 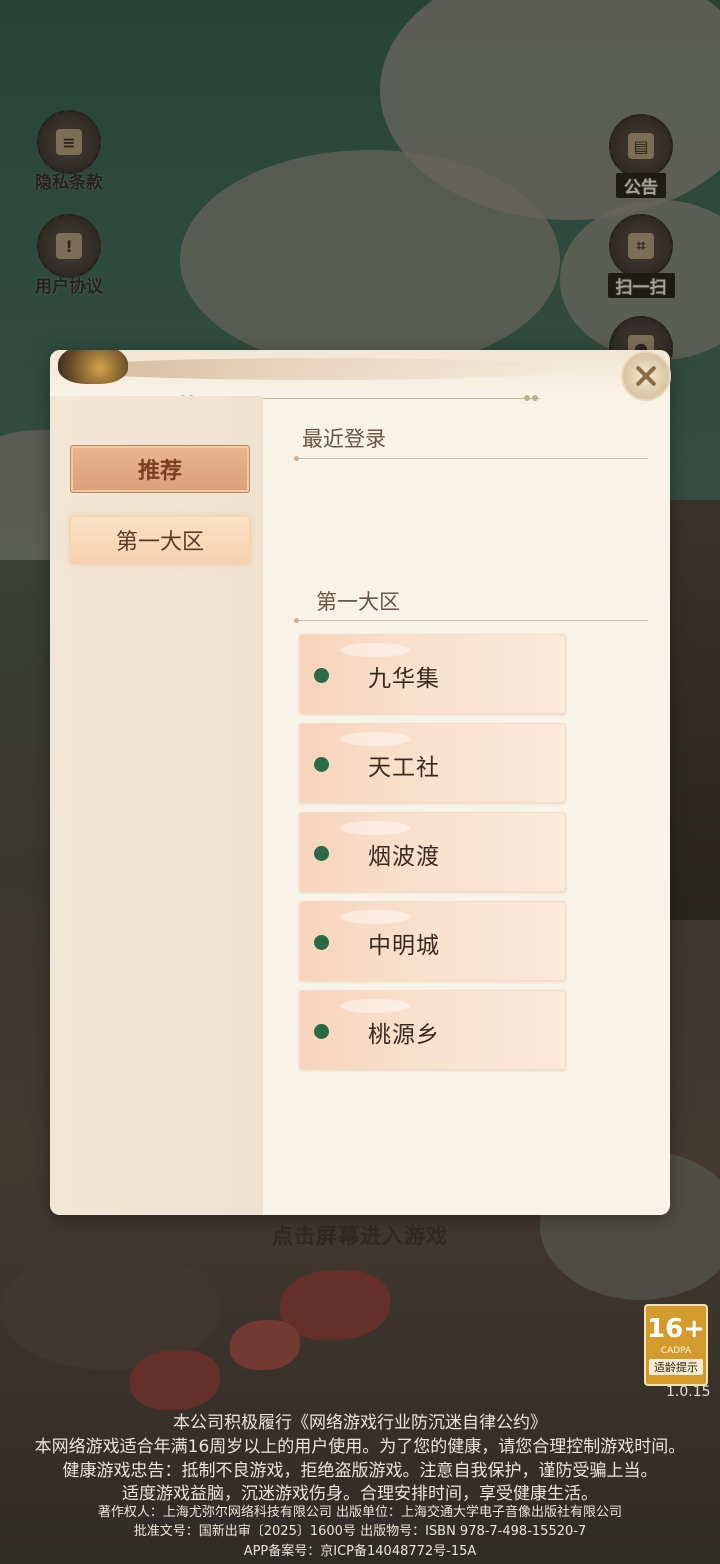 I want to click on dialog-header, so click(x=360, y=375).